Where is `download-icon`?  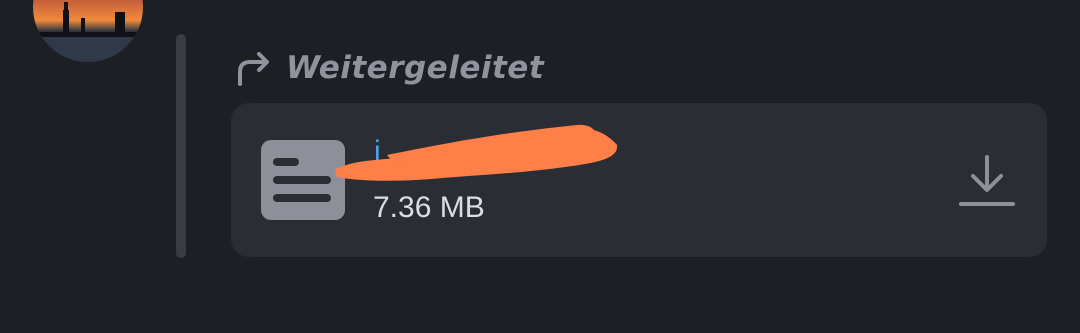 download-icon is located at coordinates (987, 180).